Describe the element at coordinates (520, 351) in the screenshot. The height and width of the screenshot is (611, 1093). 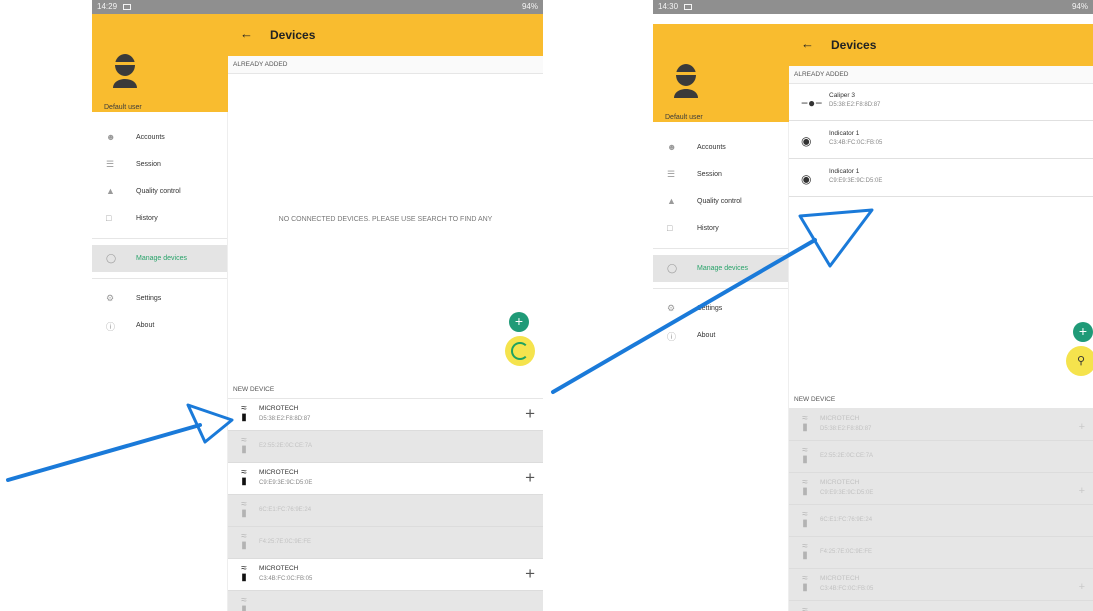
I see `search-progress-fab` at that location.